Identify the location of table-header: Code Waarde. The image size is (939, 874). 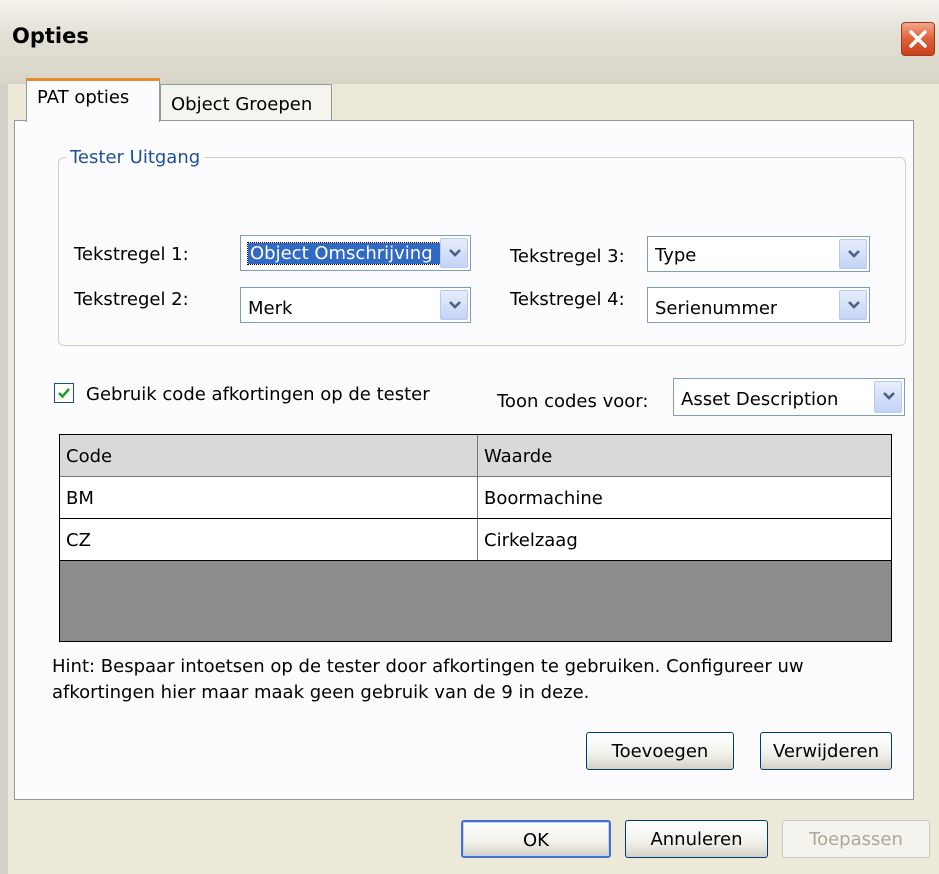
(475, 456).